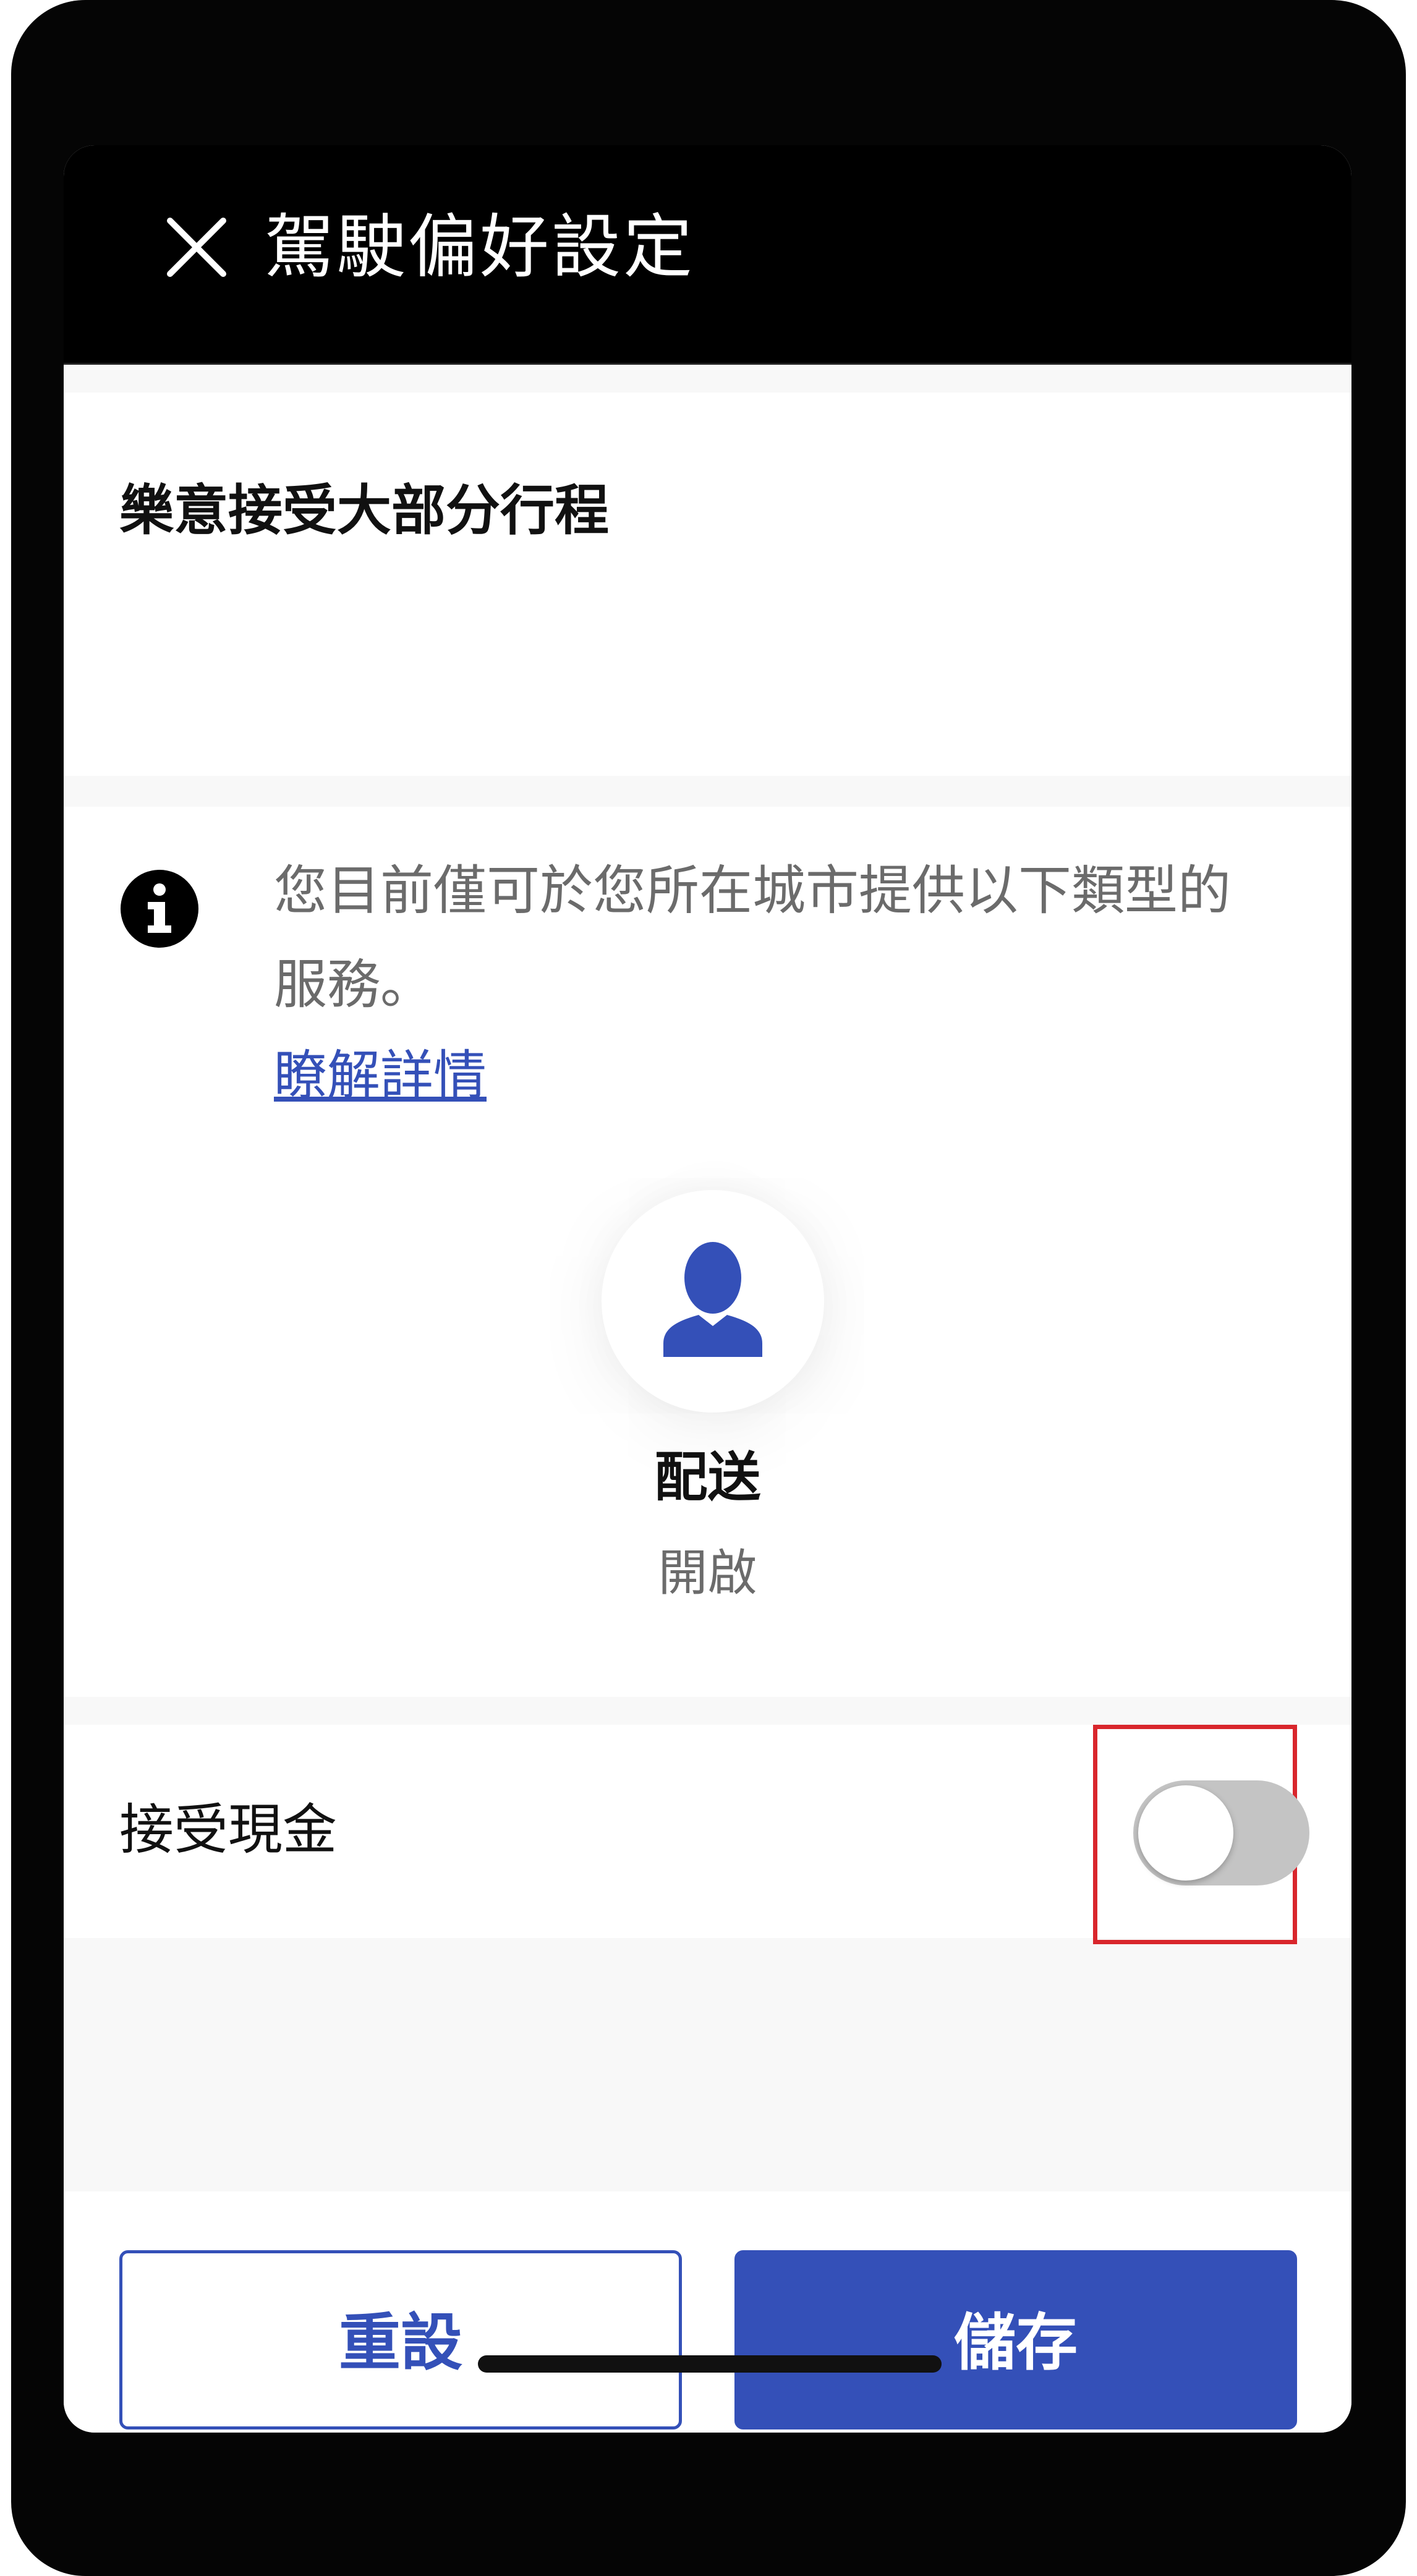 The image size is (1417, 2576). What do you see at coordinates (708, 1477) in the screenshot?
I see `service-name: 配送` at bounding box center [708, 1477].